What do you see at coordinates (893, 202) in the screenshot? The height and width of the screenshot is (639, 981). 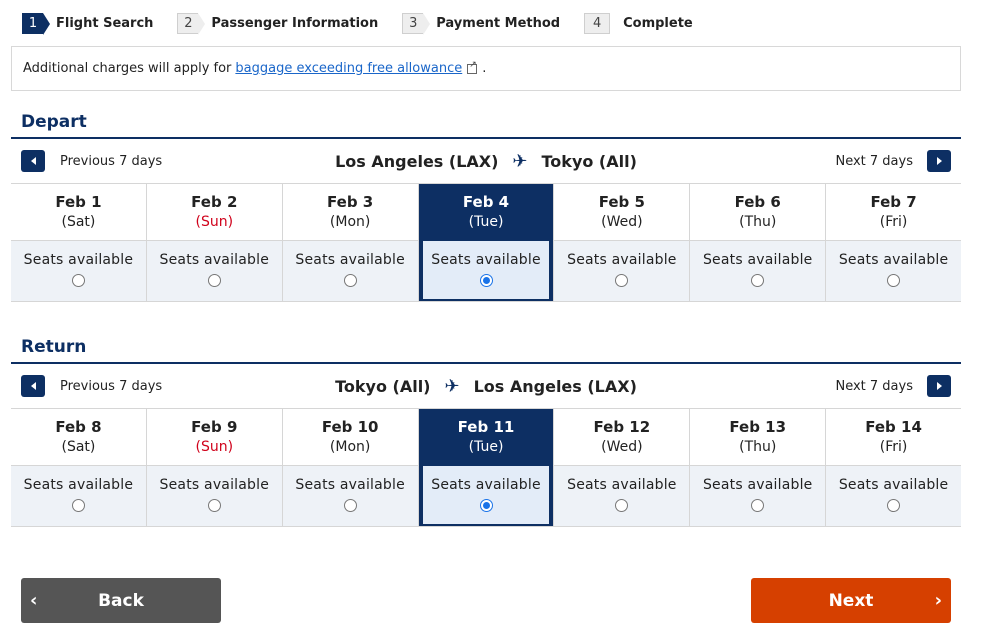 I see `date-label: Feb 7` at bounding box center [893, 202].